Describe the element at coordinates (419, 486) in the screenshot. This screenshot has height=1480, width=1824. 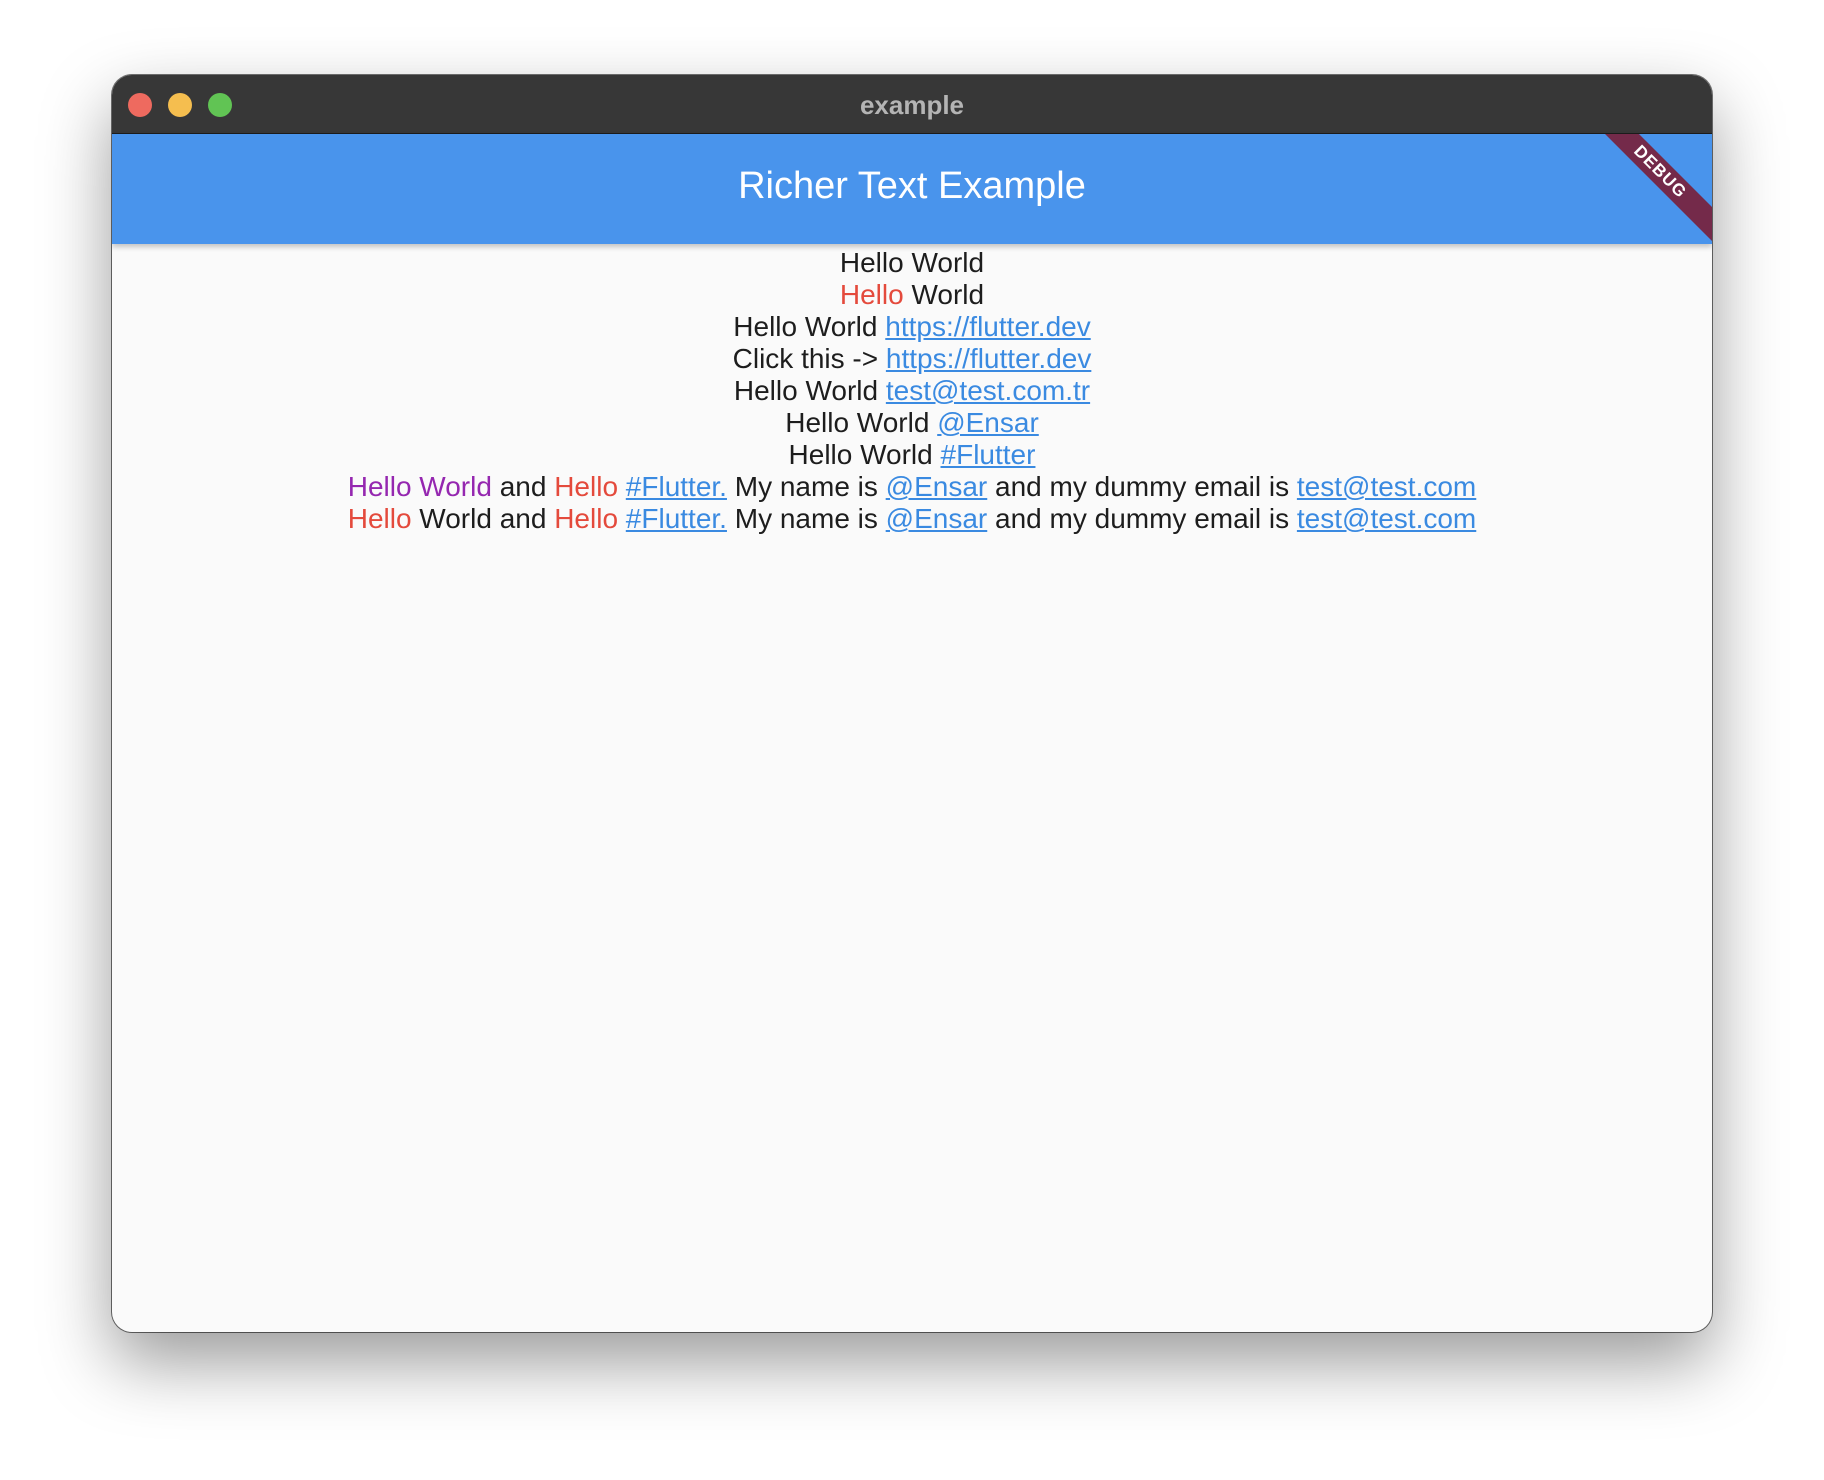
I see `highlighted-text: Hello World` at that location.